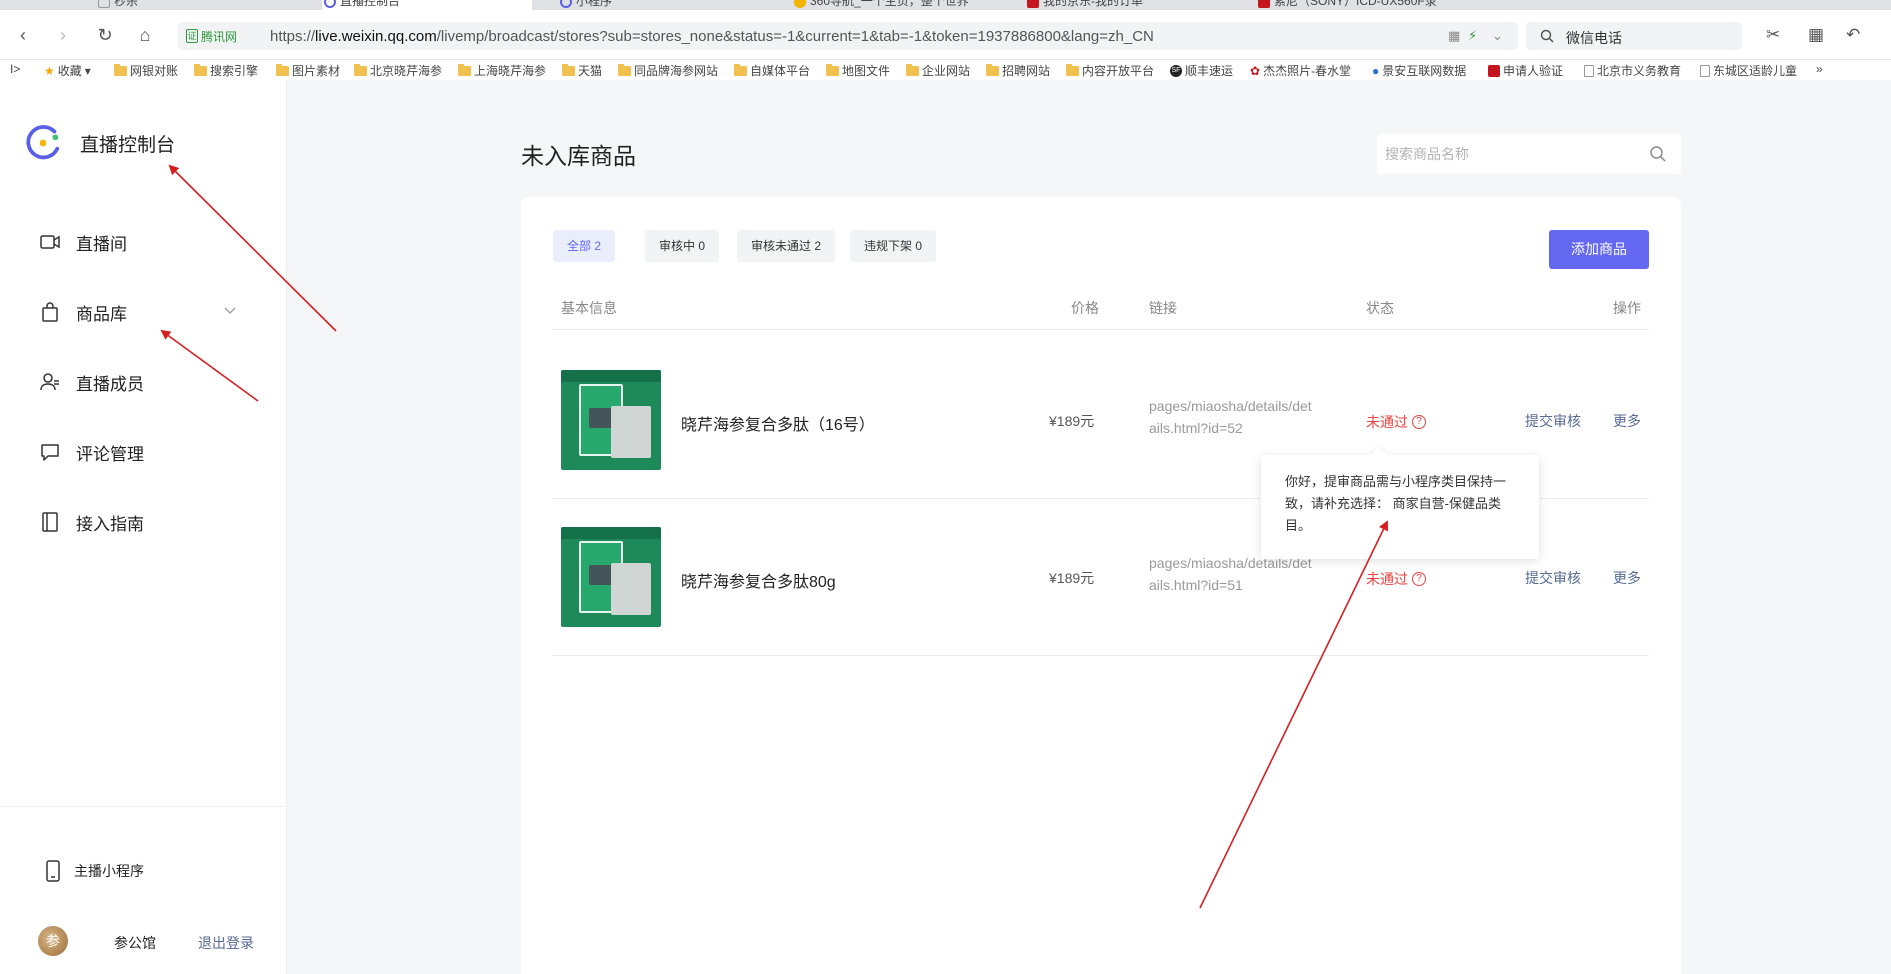 Image resolution: width=1891 pixels, height=974 pixels. Describe the element at coordinates (1748, 70) in the screenshot. I see `bookmark-item: 东城区适龄儿童` at that location.